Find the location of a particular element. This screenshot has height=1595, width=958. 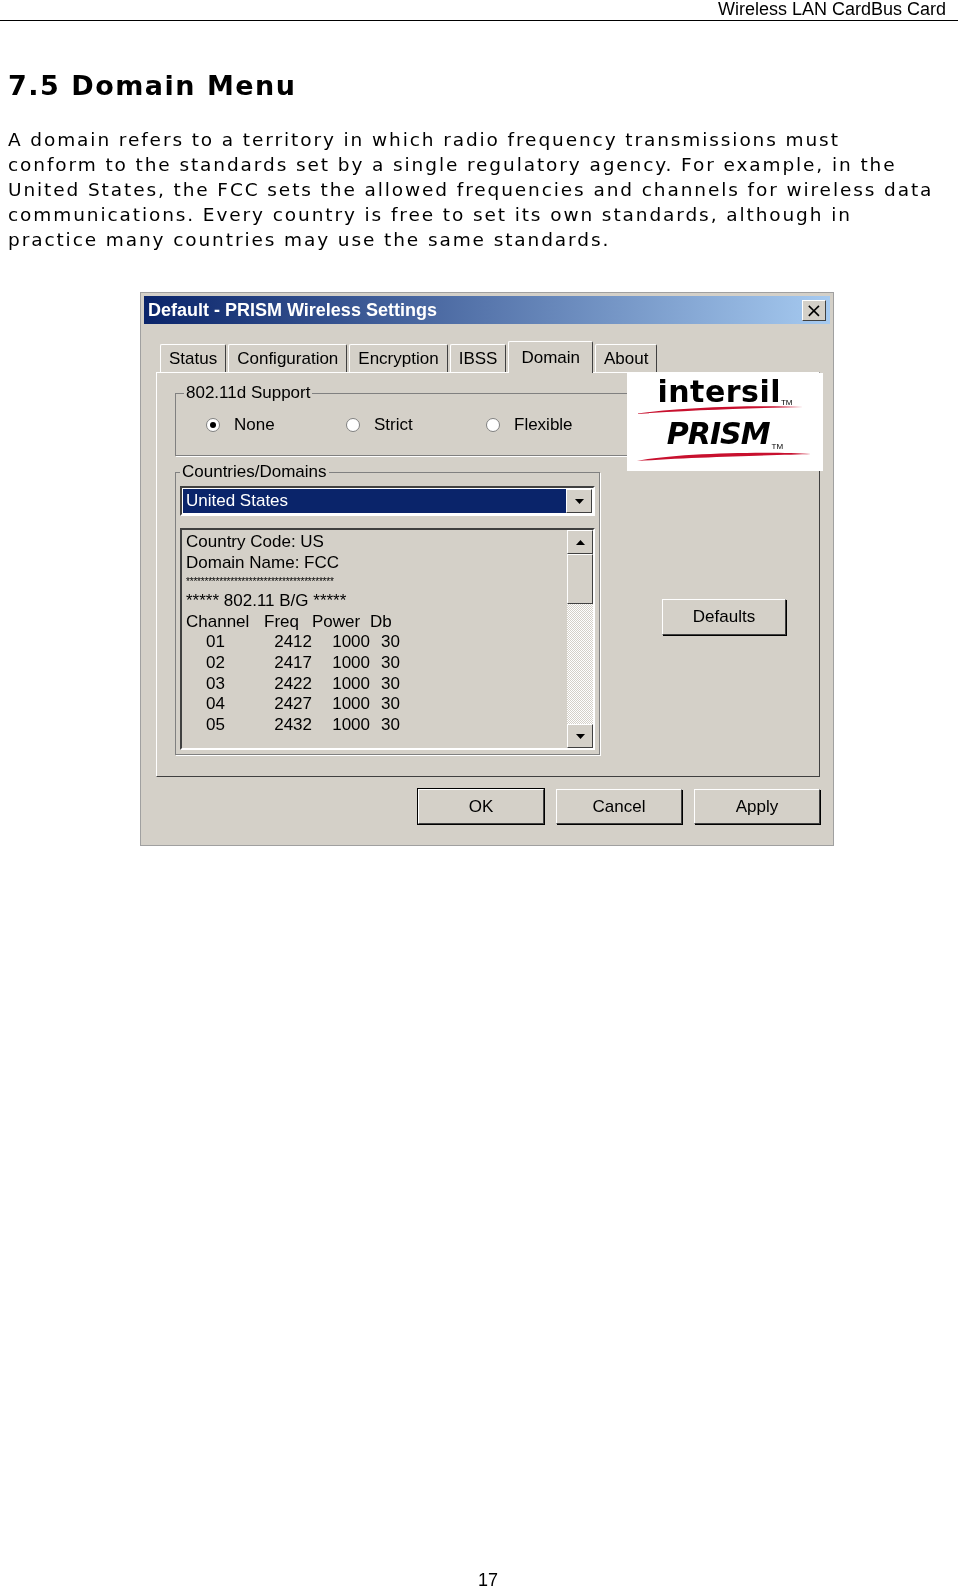

close-button: × is located at coordinates (814, 310).